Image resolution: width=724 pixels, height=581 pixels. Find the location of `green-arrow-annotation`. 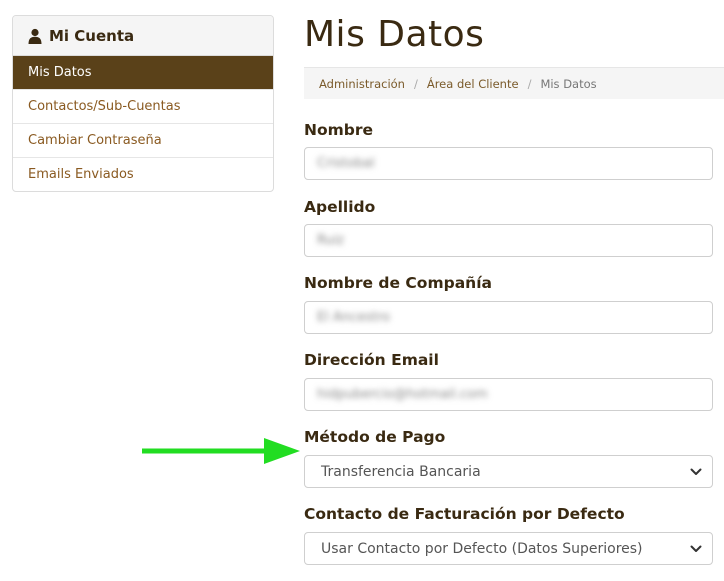

green-arrow-annotation is located at coordinates (221, 451).